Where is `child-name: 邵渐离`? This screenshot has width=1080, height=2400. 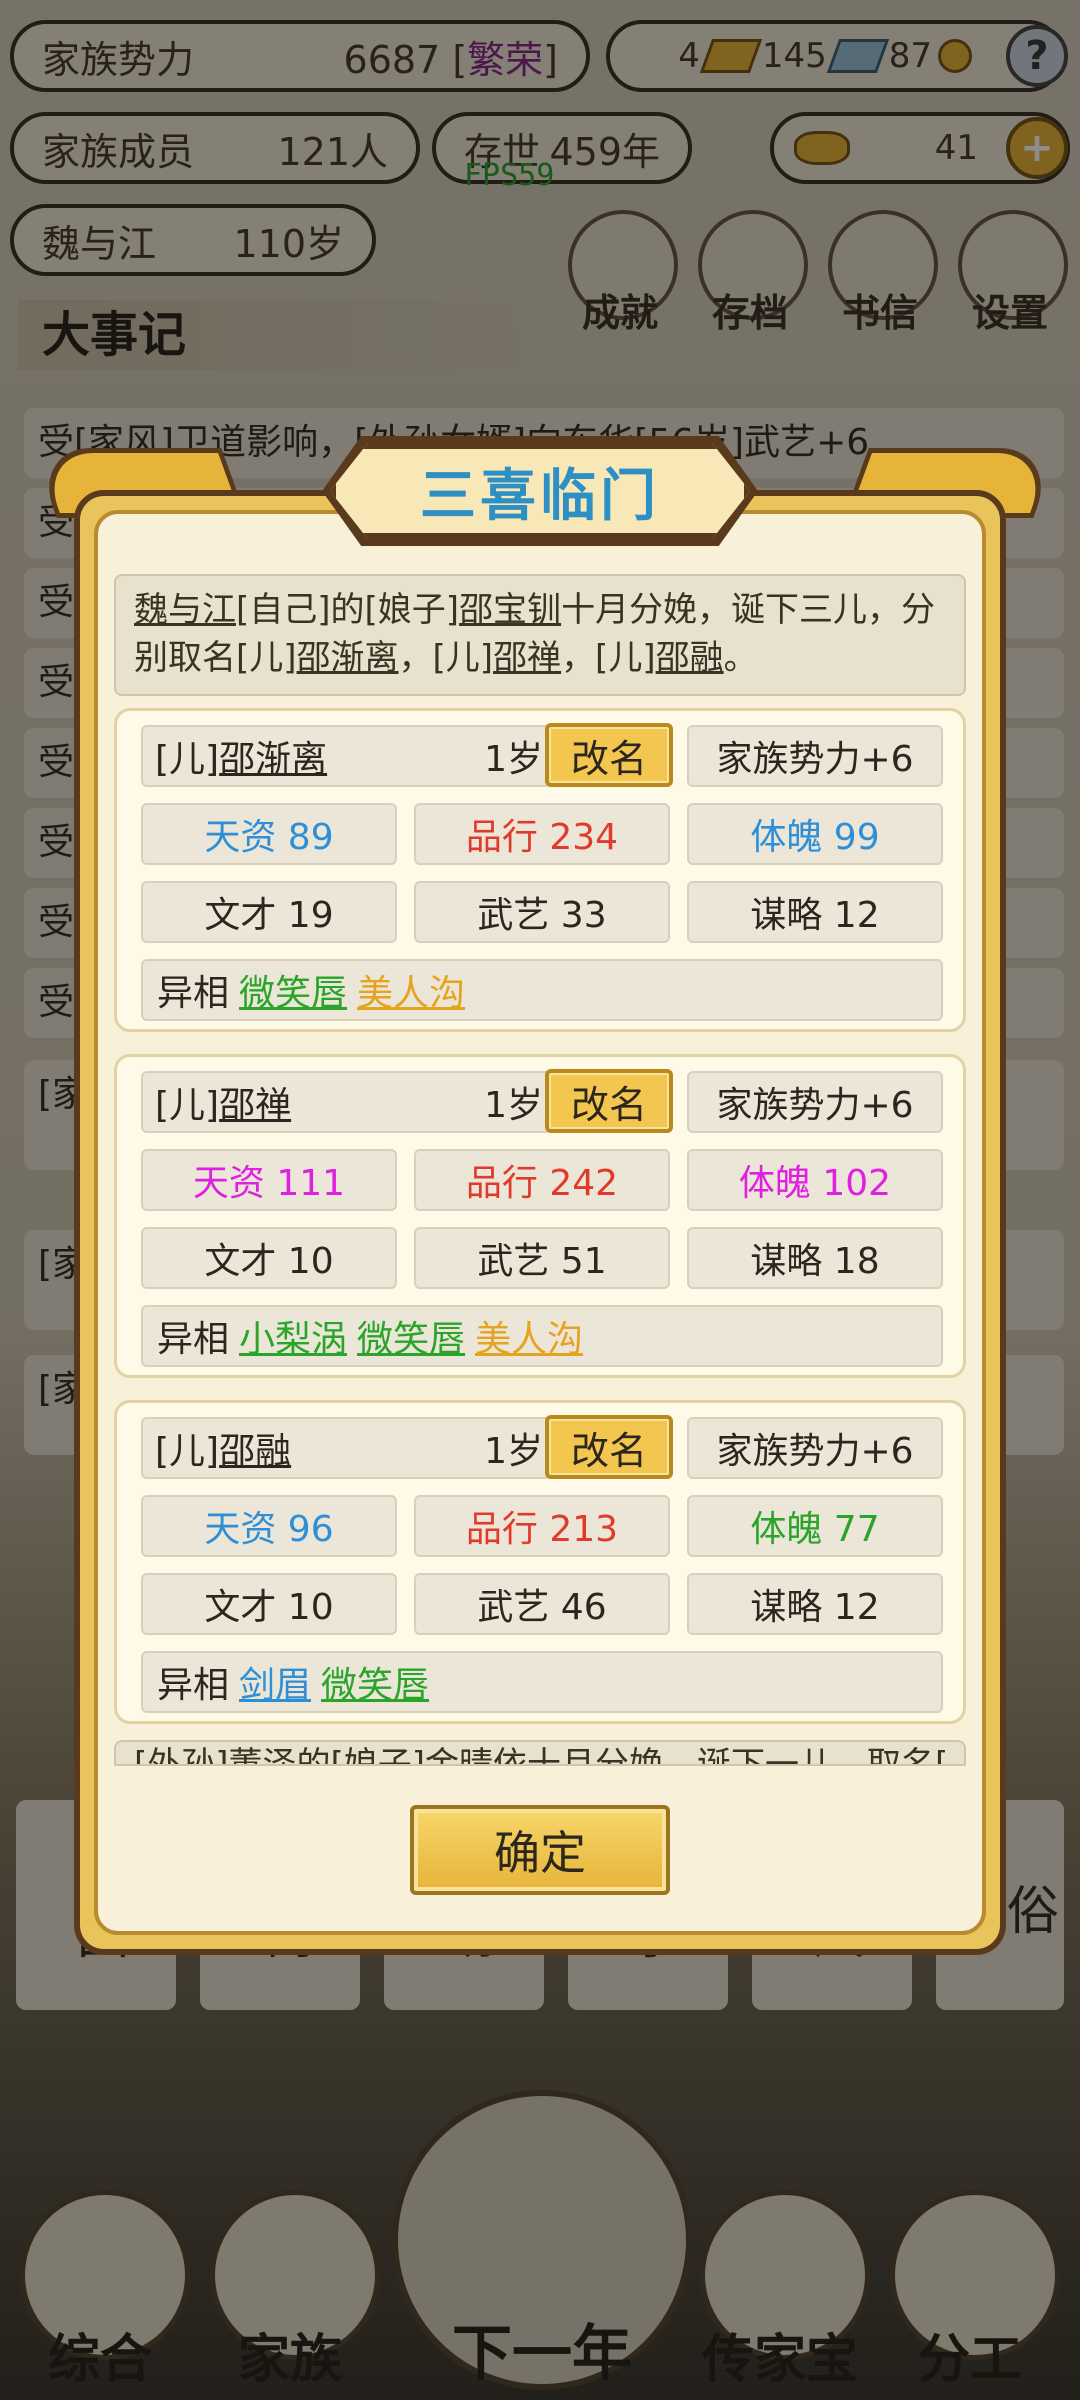
child-name: 邵渐离 is located at coordinates (273, 756).